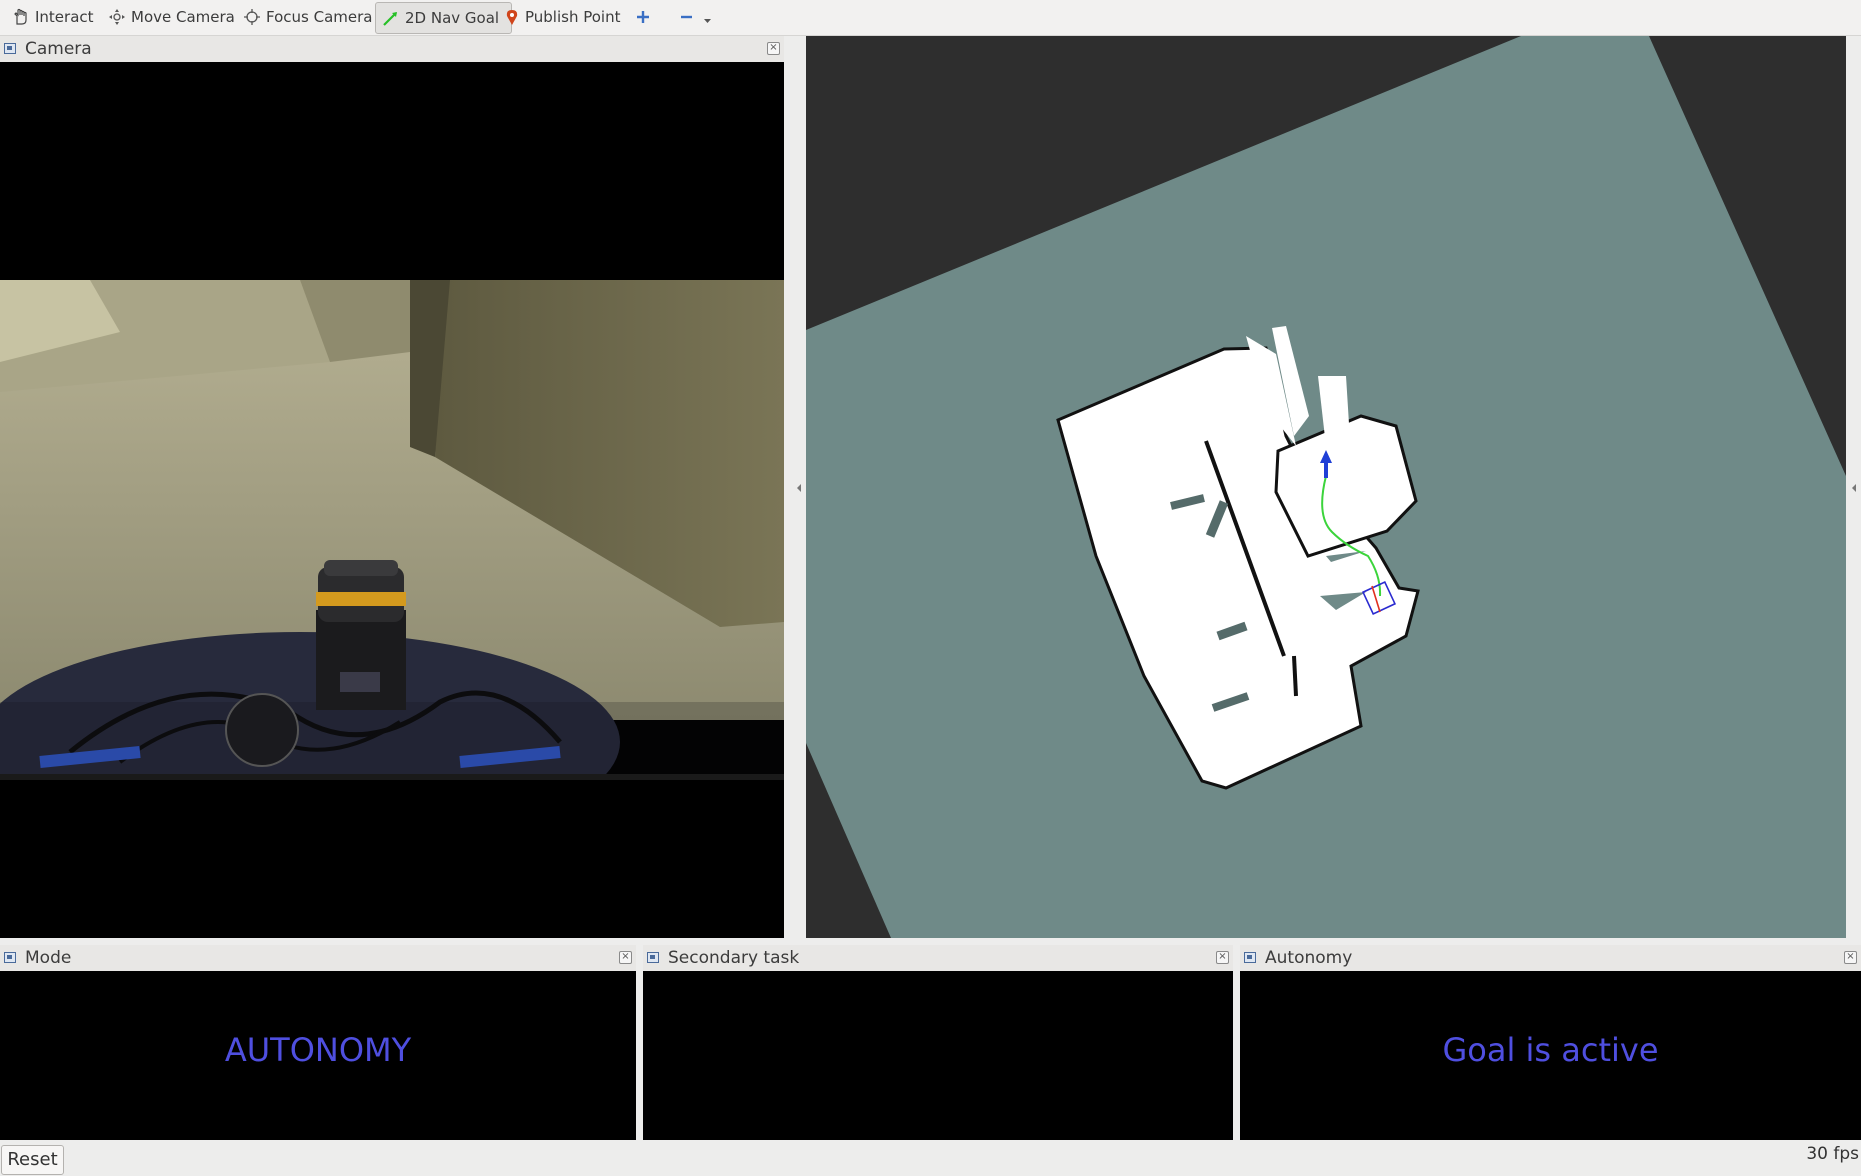 The height and width of the screenshot is (1176, 1861). What do you see at coordinates (318, 958) in the screenshot?
I see `mode-panel-header: Mode ×` at bounding box center [318, 958].